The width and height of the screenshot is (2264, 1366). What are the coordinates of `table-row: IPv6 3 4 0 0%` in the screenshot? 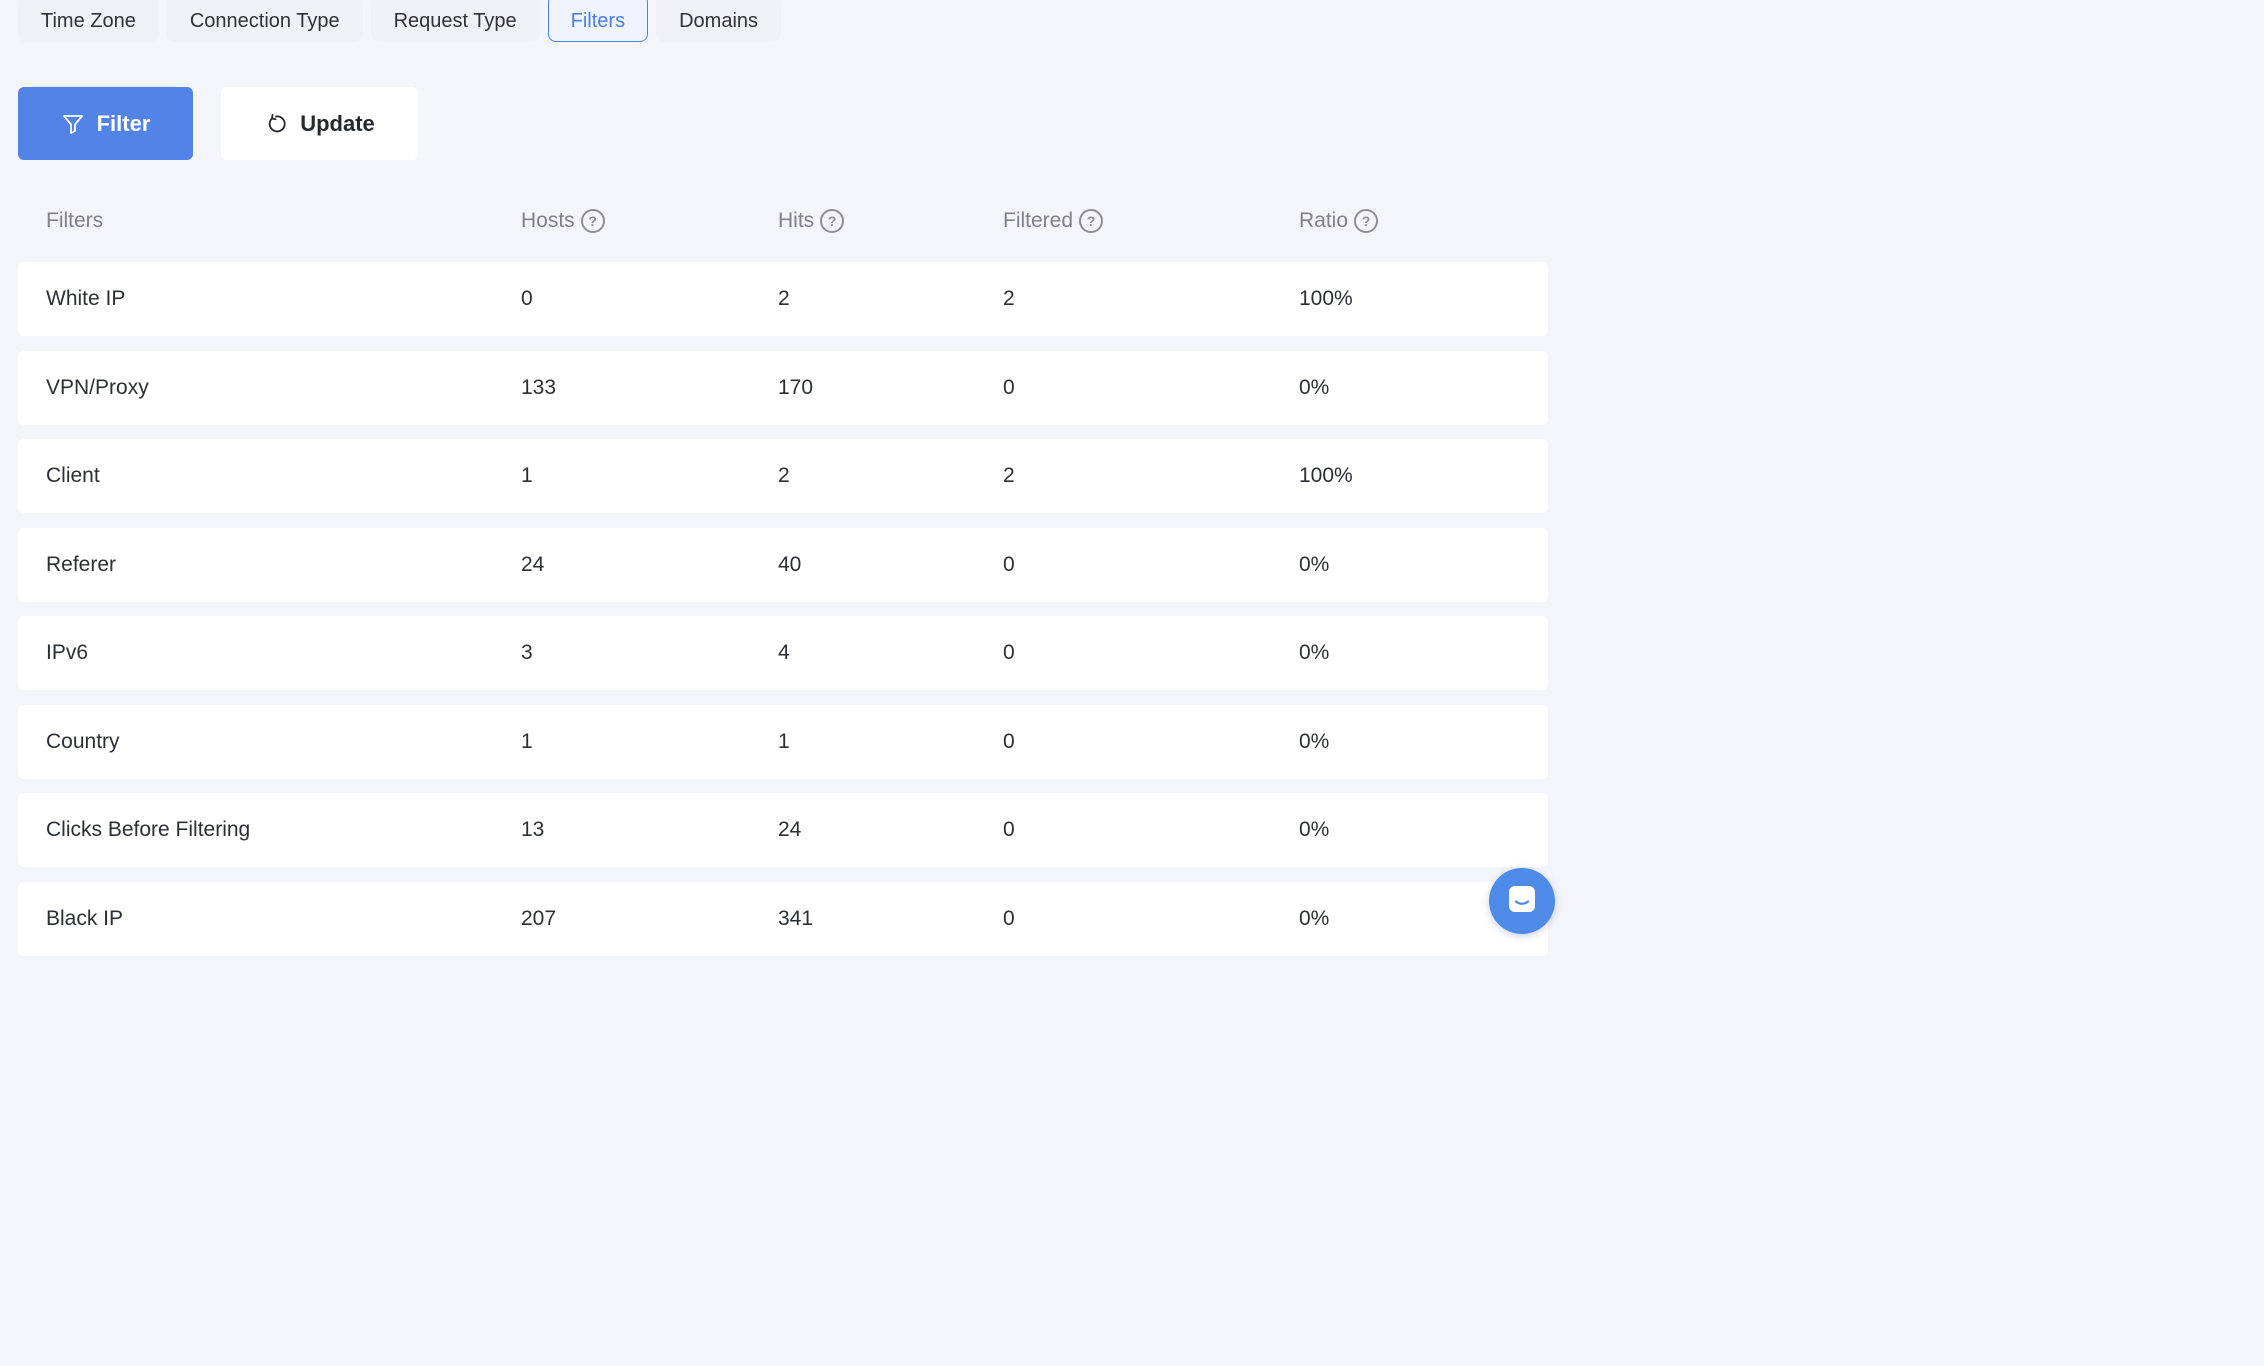 It's located at (783, 653).